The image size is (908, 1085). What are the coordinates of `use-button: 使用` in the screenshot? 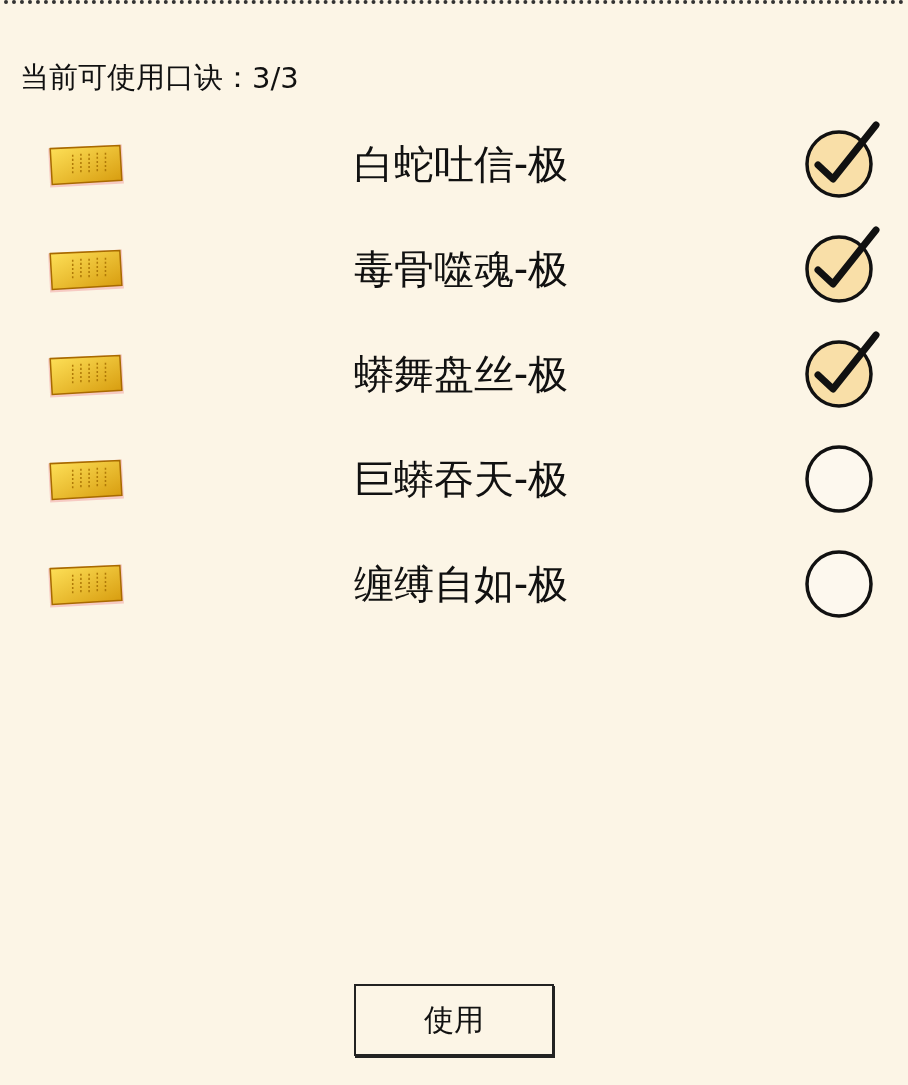 It's located at (454, 1020).